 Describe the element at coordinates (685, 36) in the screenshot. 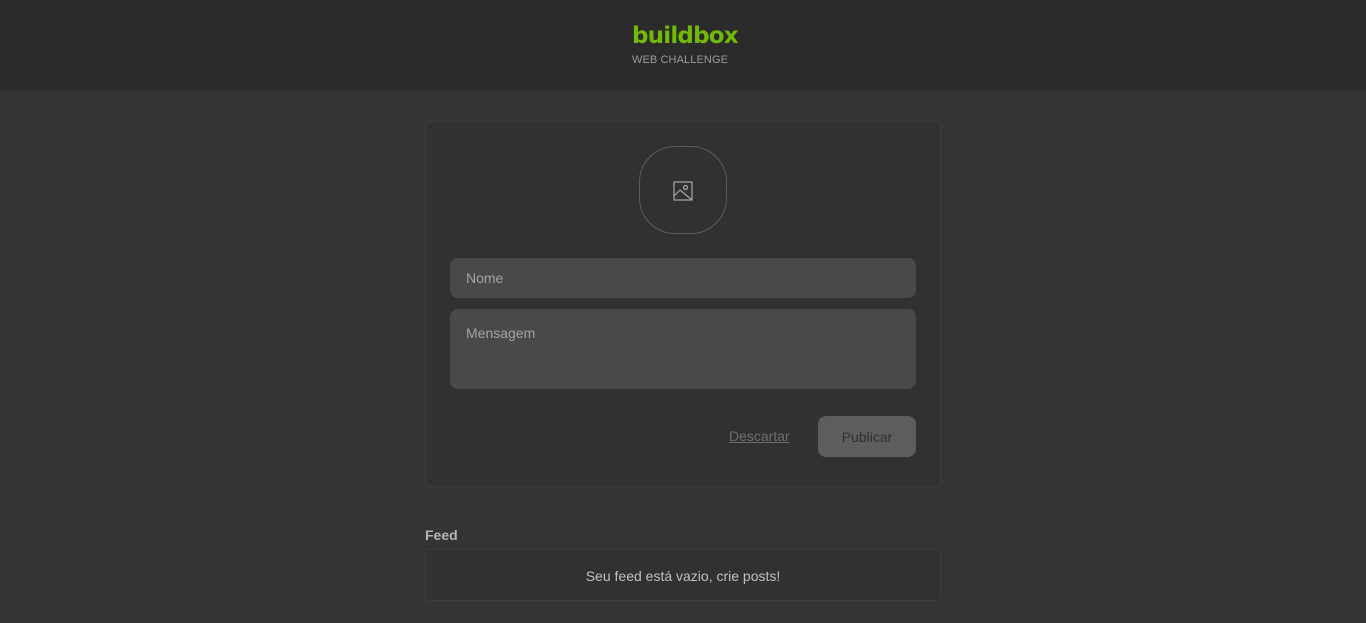

I see `logo: buildbox` at that location.